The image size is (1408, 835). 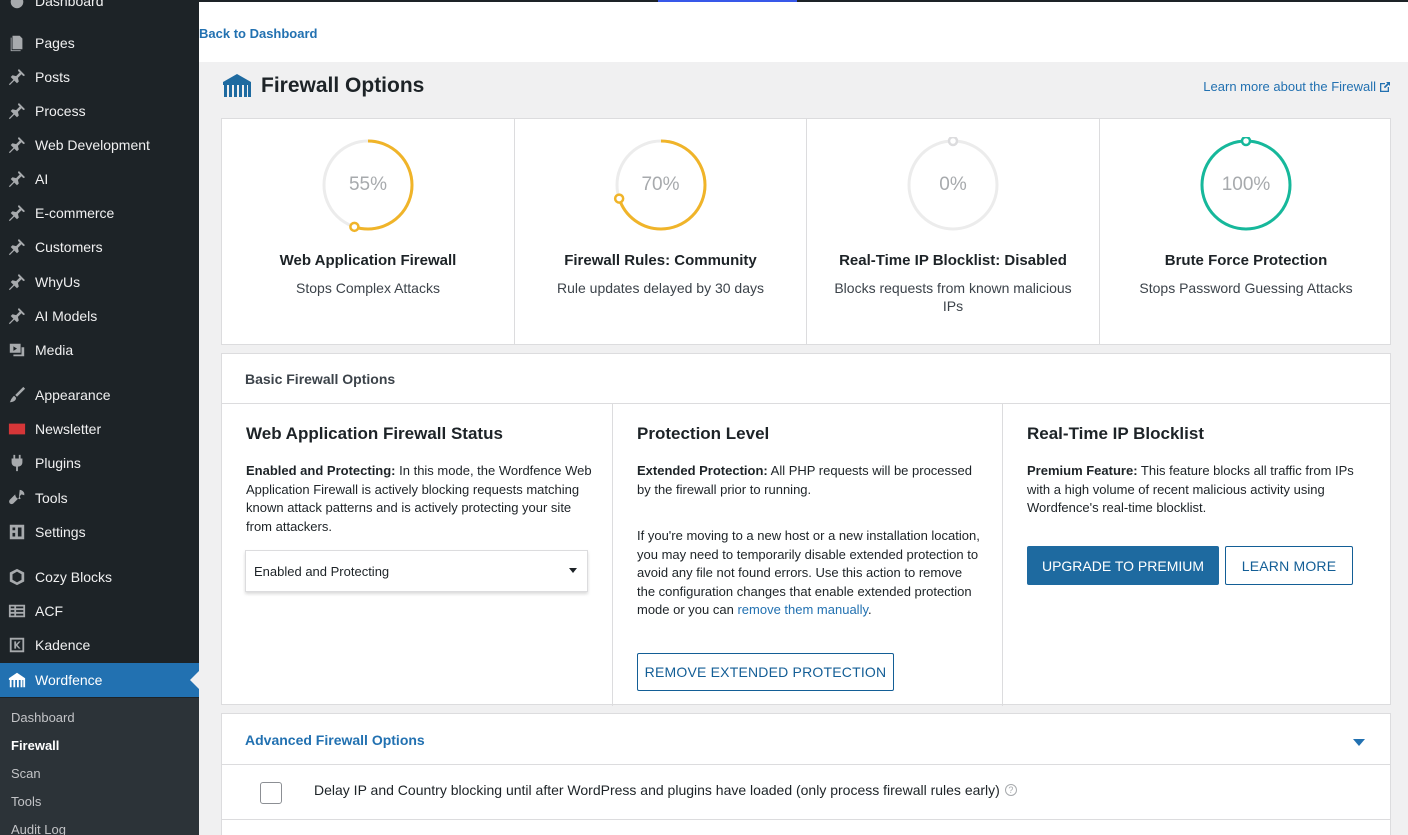 I want to click on delay-blocking-checkbox, so click(x=271, y=793).